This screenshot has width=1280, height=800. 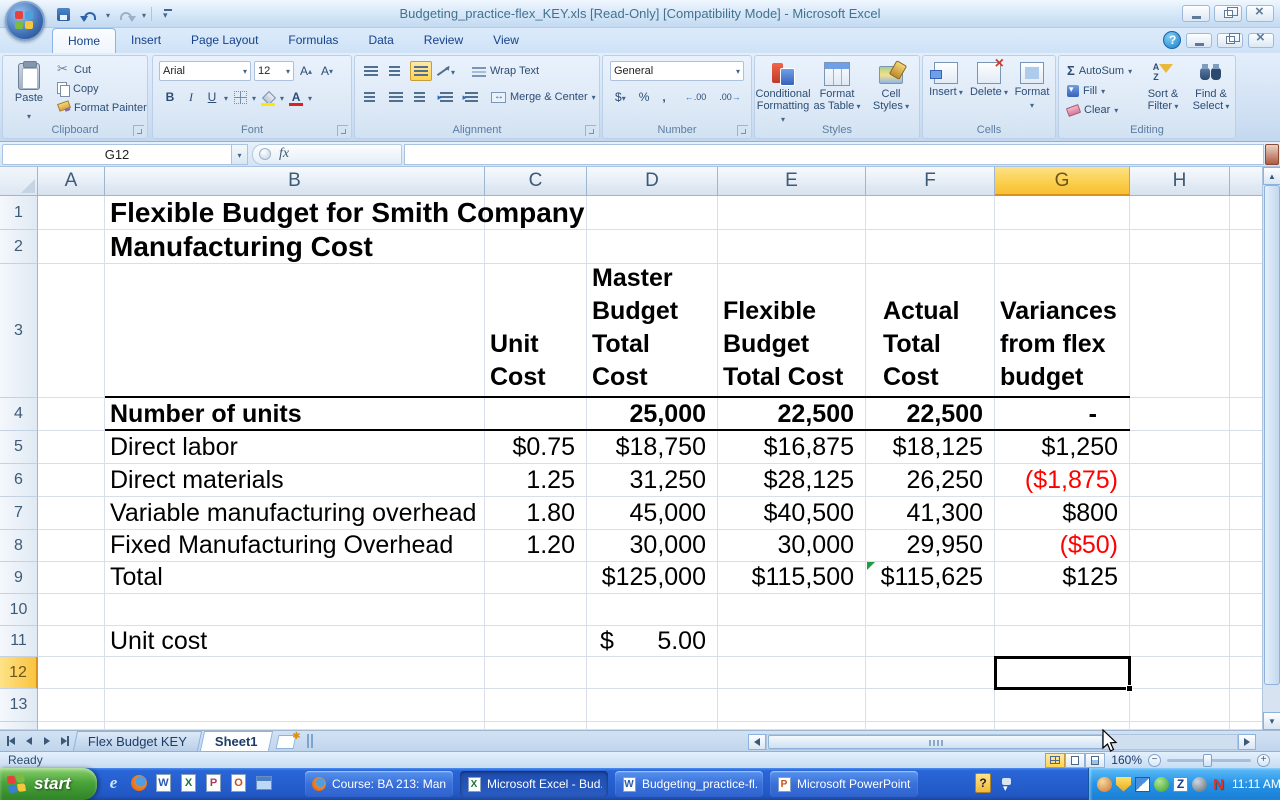 What do you see at coordinates (536, 578) in the screenshot?
I see `cell-C9` at bounding box center [536, 578].